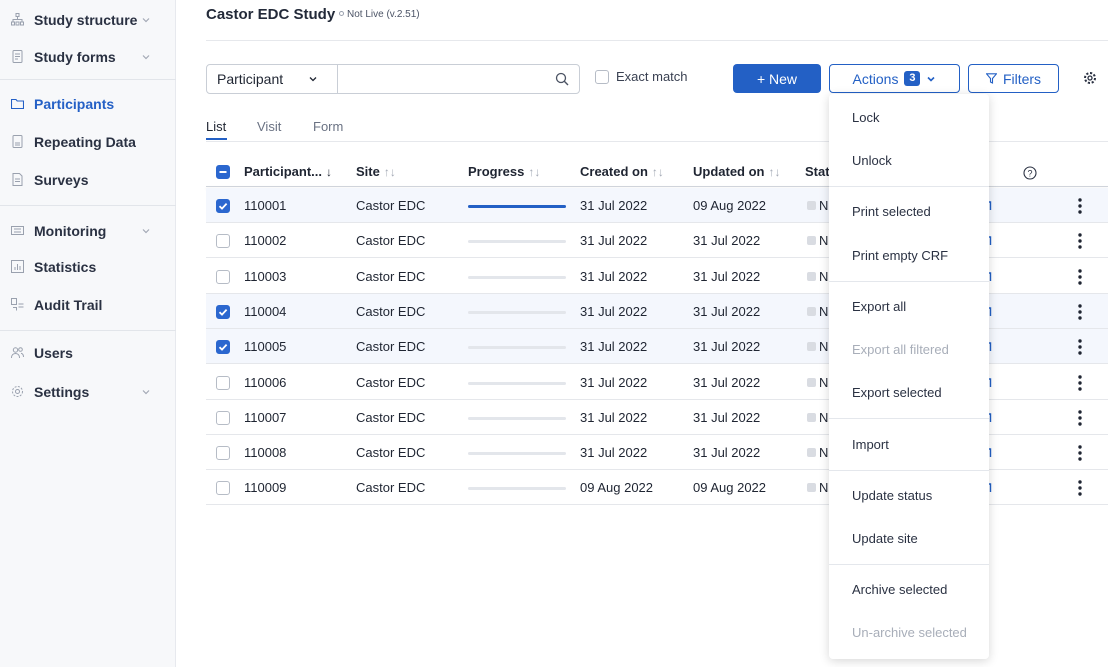  I want to click on exact-match-toggle: Exact match, so click(641, 76).